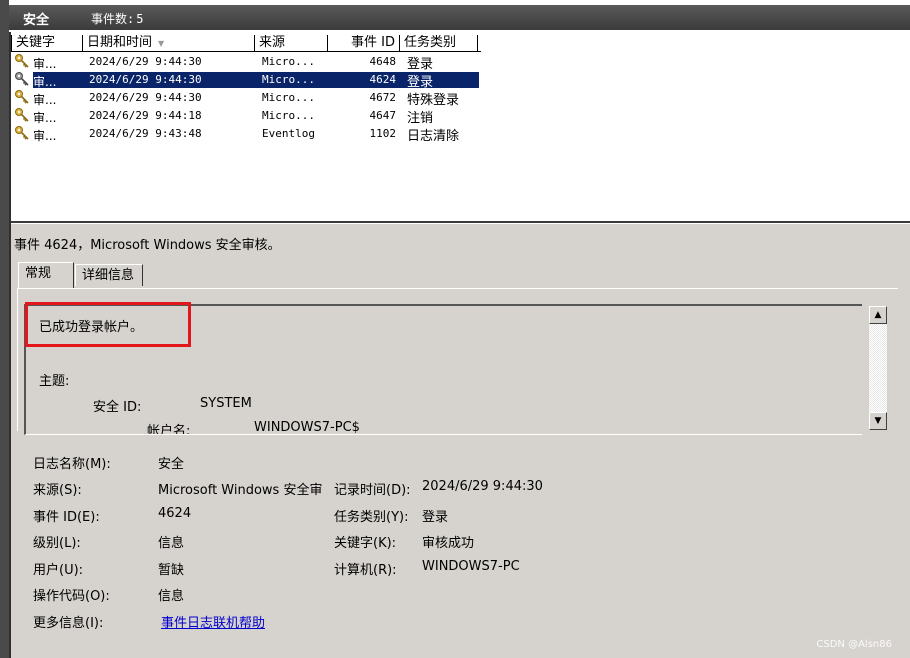 The height and width of the screenshot is (658, 910). I want to click on column-header-event-id: 事件 ID, so click(364, 43).